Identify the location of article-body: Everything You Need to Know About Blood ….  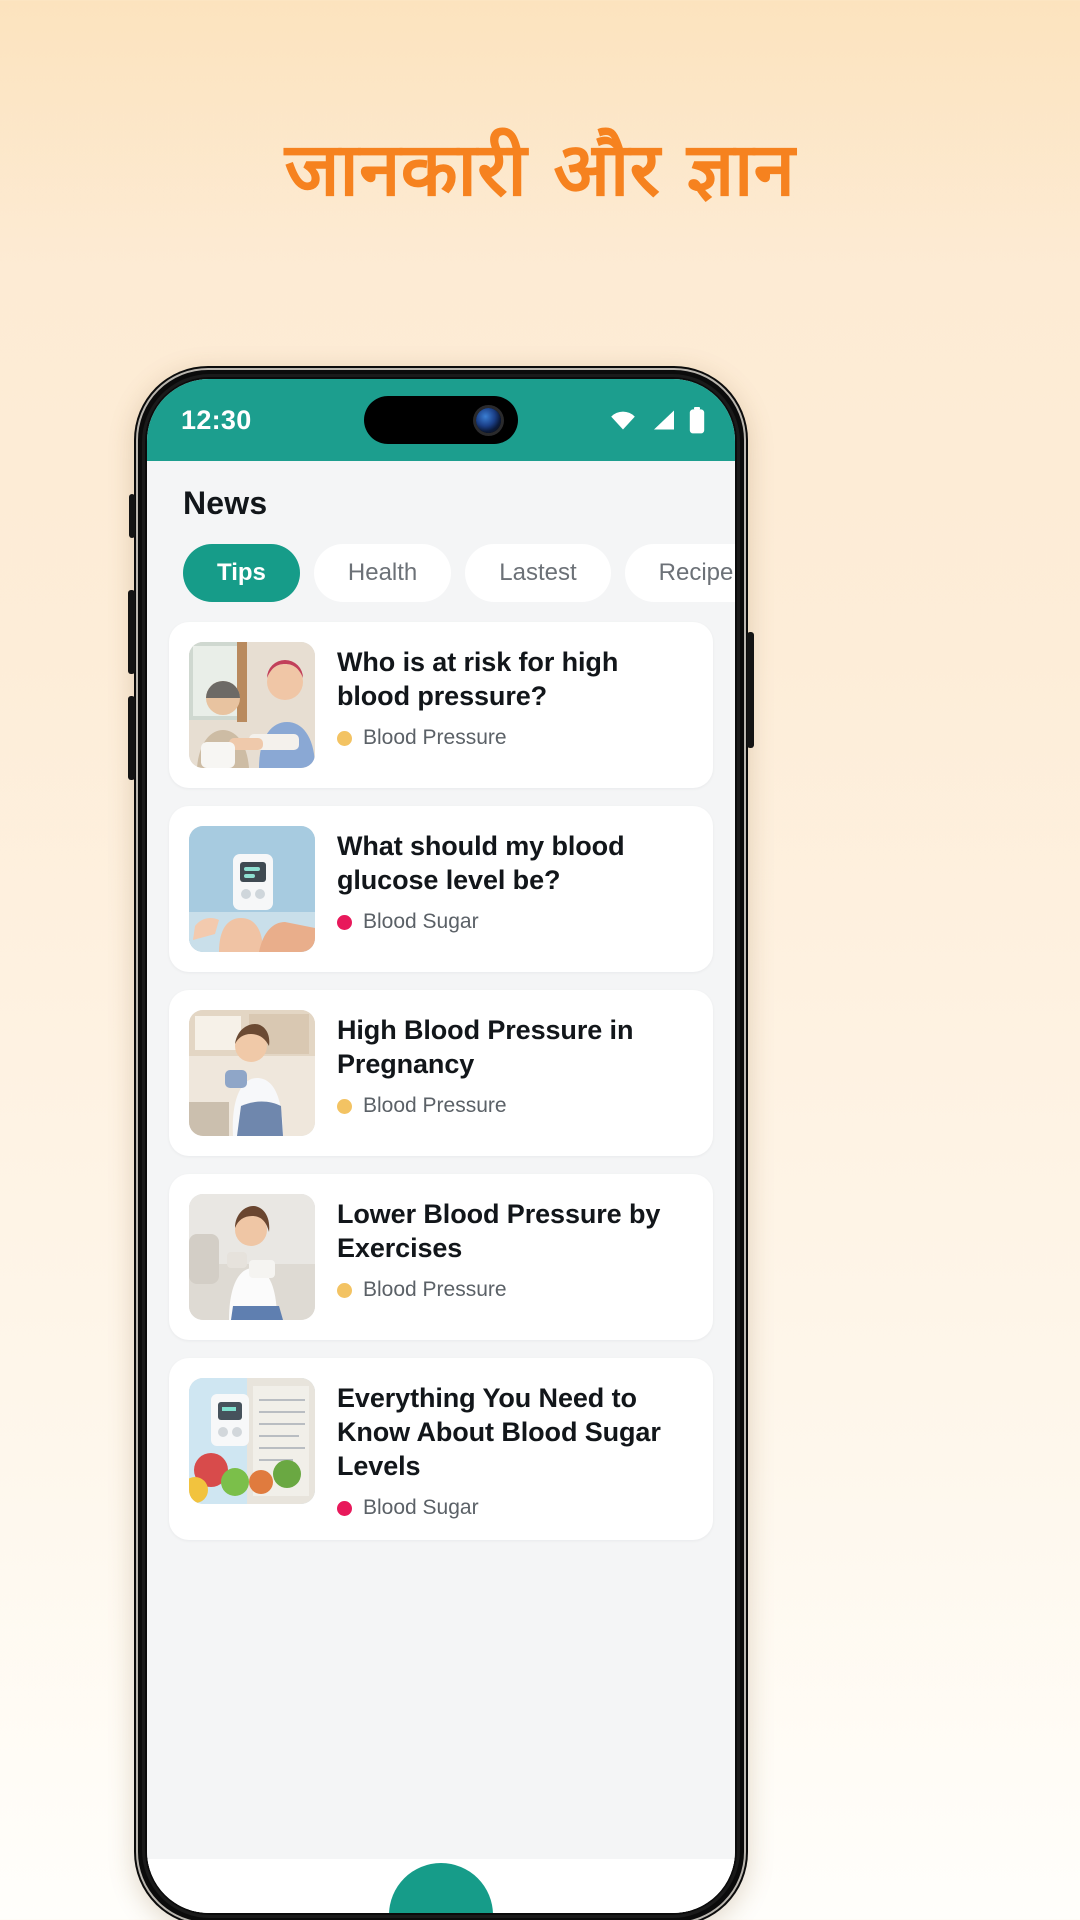
(515, 1449).